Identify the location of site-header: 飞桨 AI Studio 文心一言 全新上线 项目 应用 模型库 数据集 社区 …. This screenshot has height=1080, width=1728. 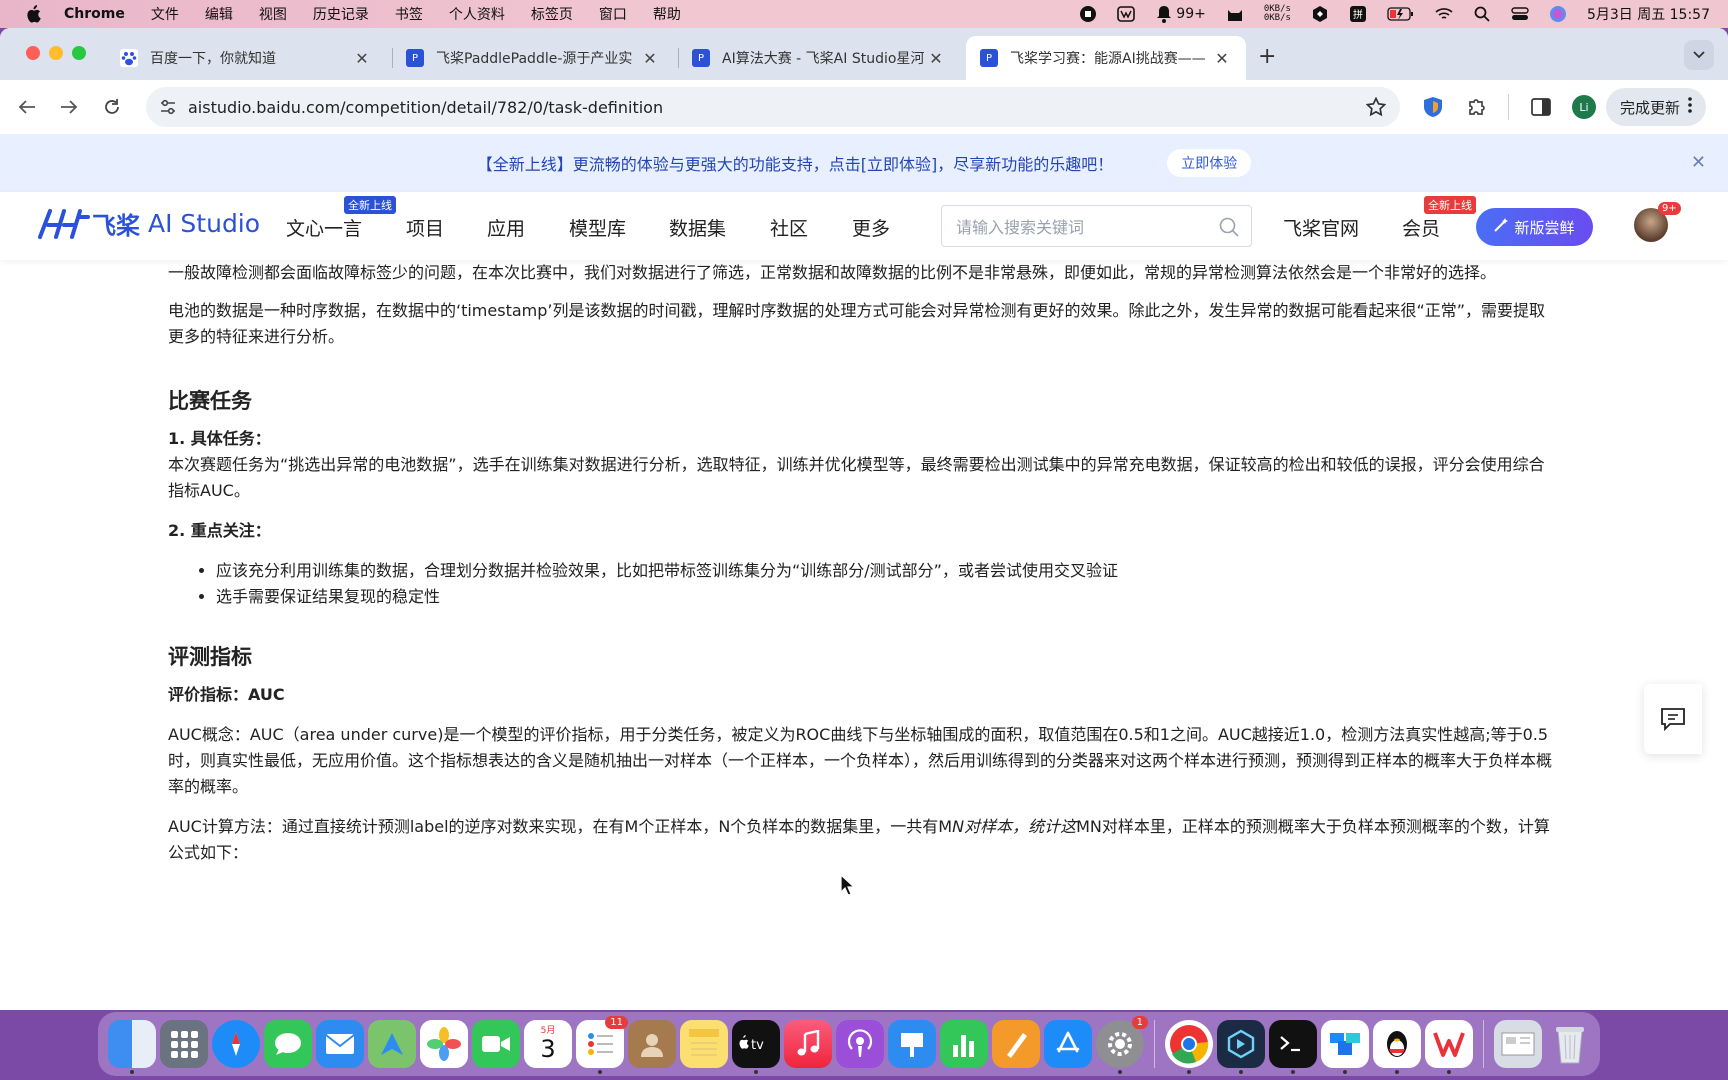
(864, 226).